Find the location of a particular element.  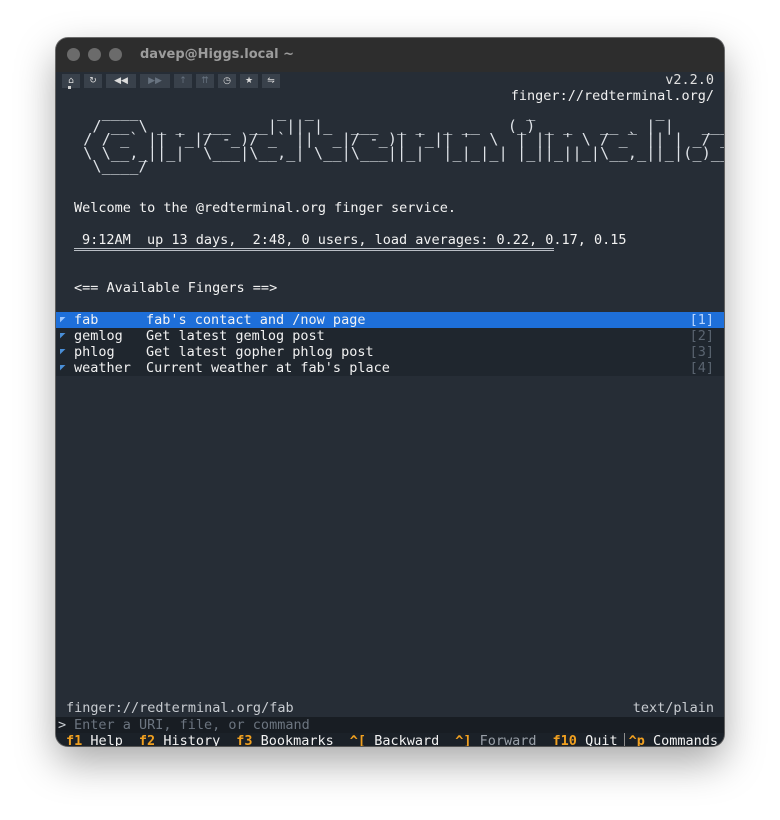

status-mime-type: text/plain is located at coordinates (673, 708).